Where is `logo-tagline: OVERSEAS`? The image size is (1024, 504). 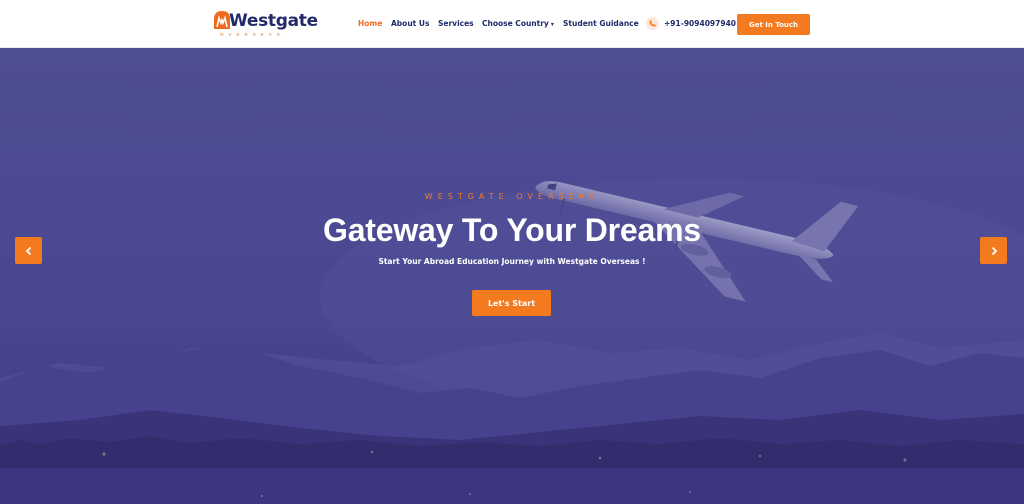 logo-tagline: OVERSEAS is located at coordinates (252, 34).